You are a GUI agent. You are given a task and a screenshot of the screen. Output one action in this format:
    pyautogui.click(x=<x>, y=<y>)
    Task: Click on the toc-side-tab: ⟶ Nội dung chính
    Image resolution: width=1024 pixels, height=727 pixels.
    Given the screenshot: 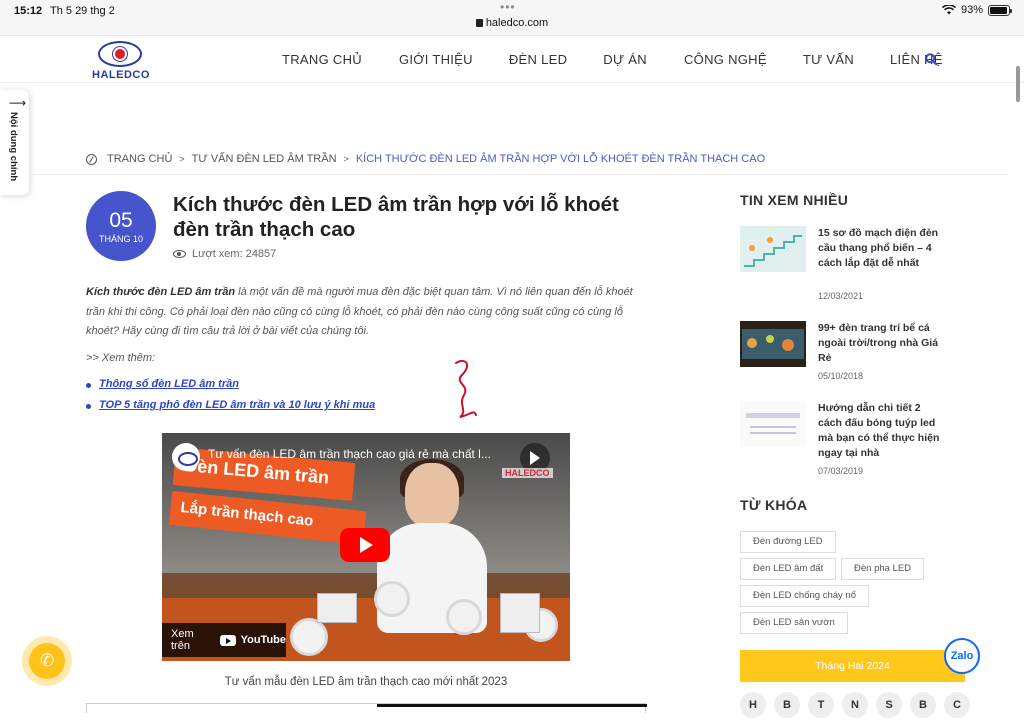 What is the action you would take?
    pyautogui.click(x=14, y=142)
    